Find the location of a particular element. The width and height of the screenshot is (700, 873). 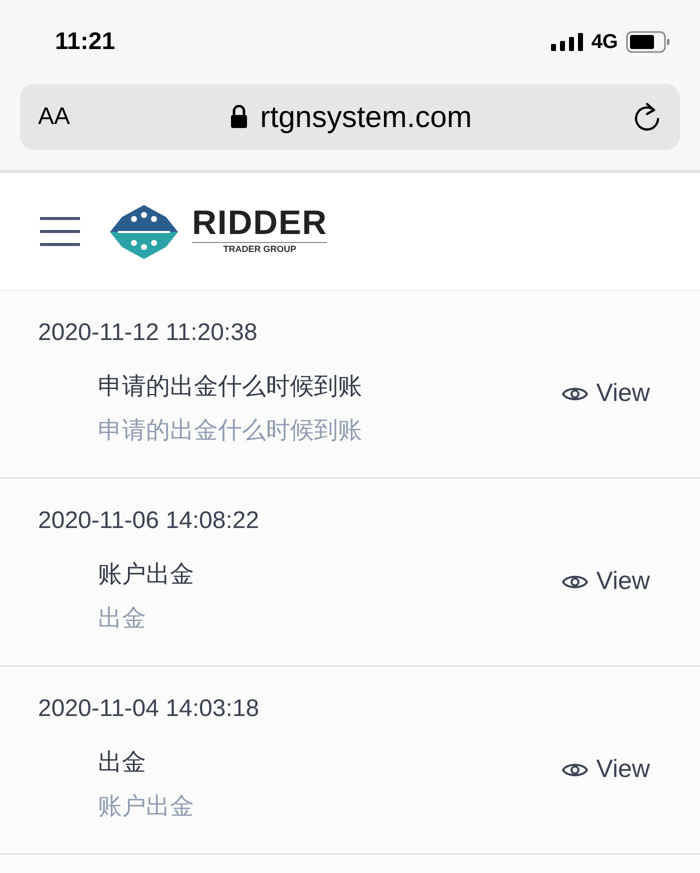

ticket-date: 2020-11-04 14:03:18 is located at coordinates (149, 709).